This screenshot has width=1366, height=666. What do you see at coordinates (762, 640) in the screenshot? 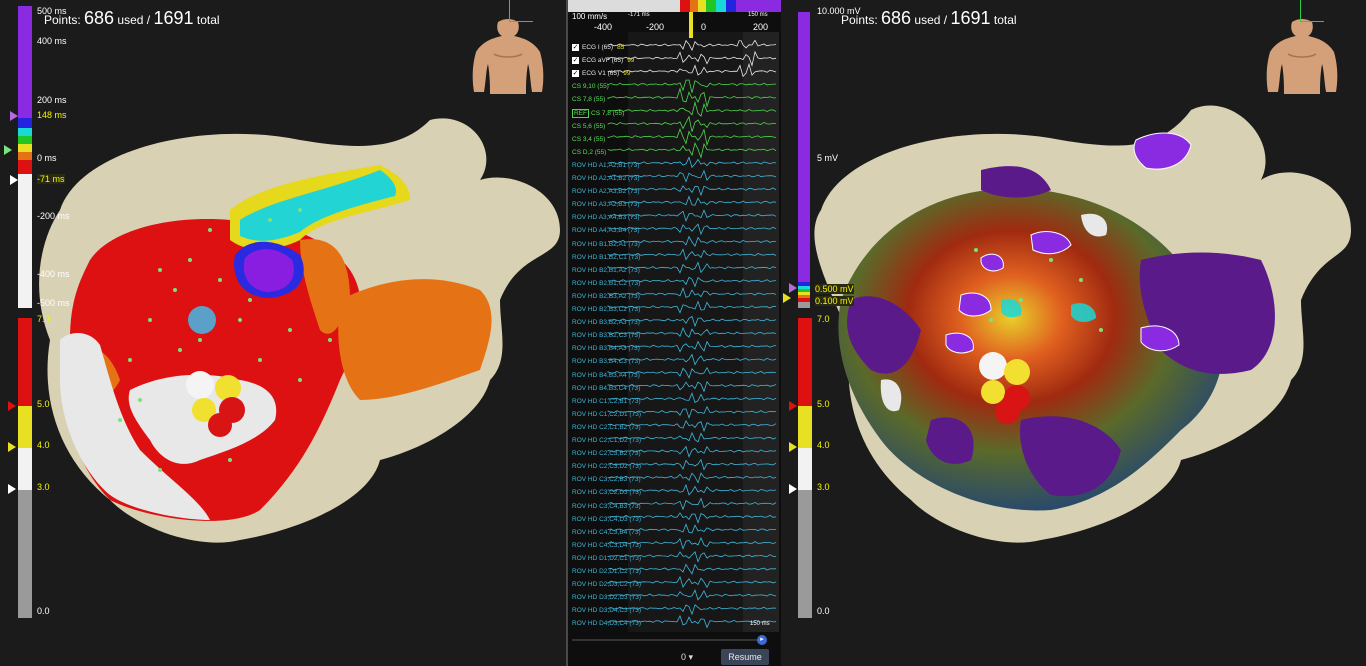
I see `play-icon: ▸` at bounding box center [762, 640].